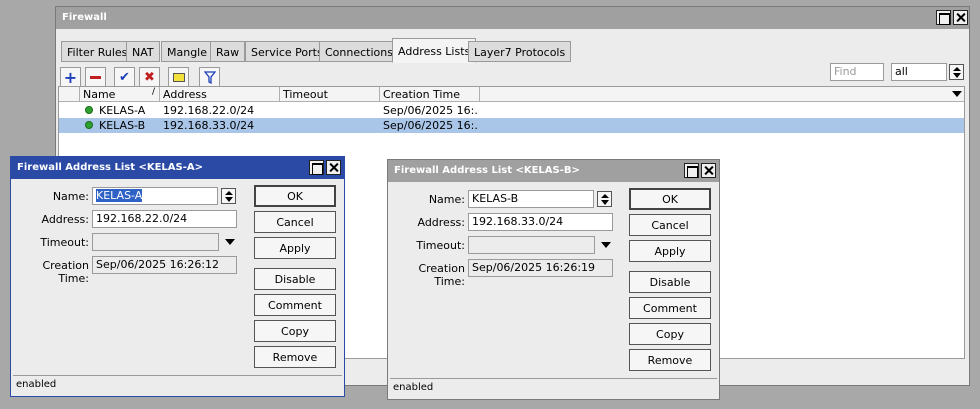 This screenshot has height=409, width=980. What do you see at coordinates (359, 51) in the screenshot?
I see `tab-connections: Connections` at bounding box center [359, 51].